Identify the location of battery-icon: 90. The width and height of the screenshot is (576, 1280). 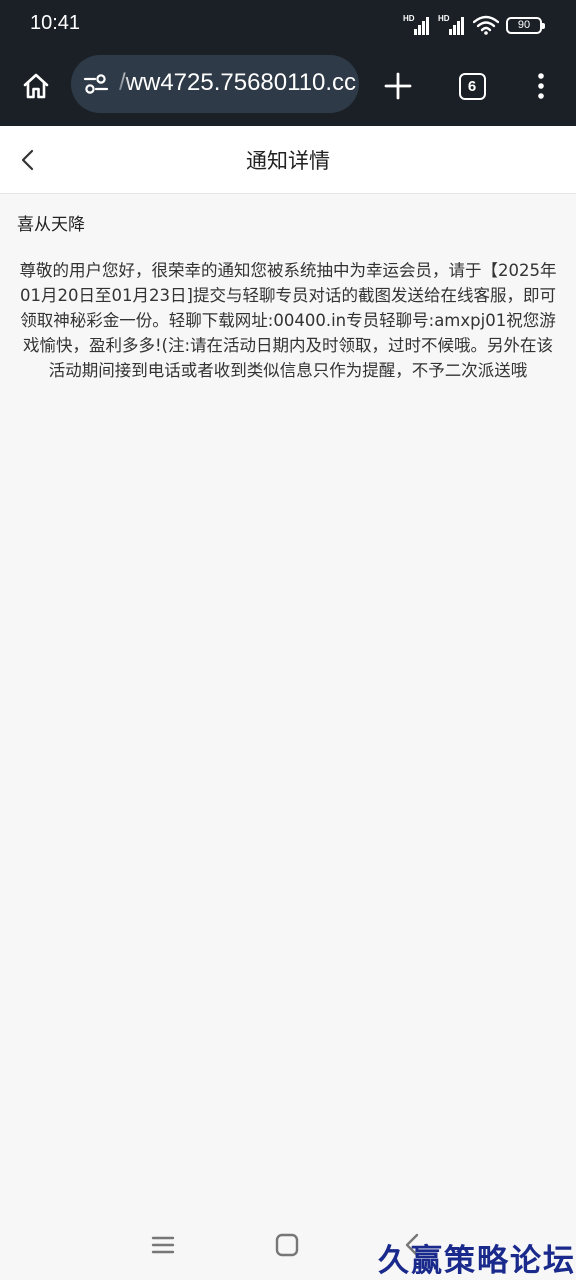
(525, 25).